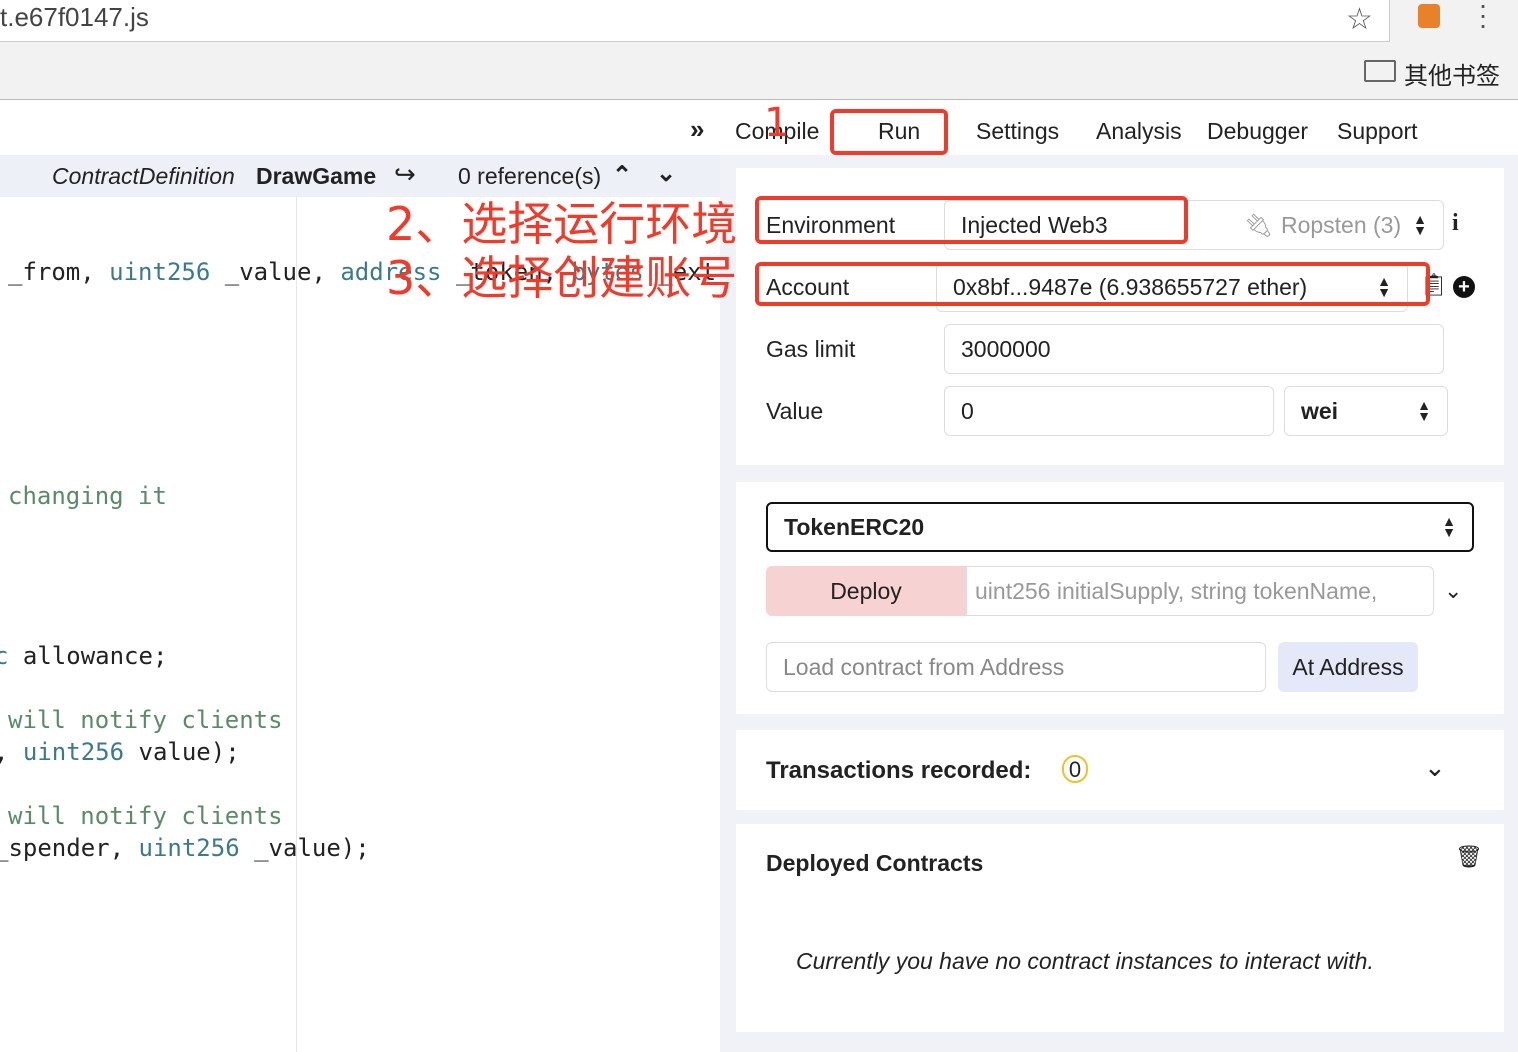 The height and width of the screenshot is (1052, 1518). I want to click on code-line: _spender, uint256 _value);, so click(185, 848).